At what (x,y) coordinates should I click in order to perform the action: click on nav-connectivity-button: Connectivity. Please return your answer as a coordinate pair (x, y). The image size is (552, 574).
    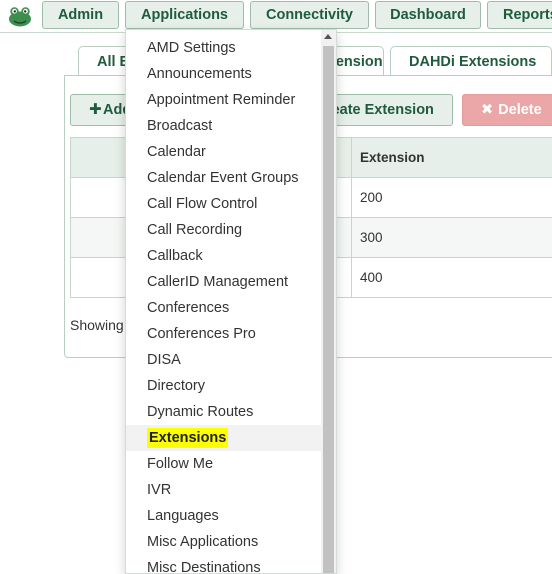
    Looking at the image, I should click on (309, 15).